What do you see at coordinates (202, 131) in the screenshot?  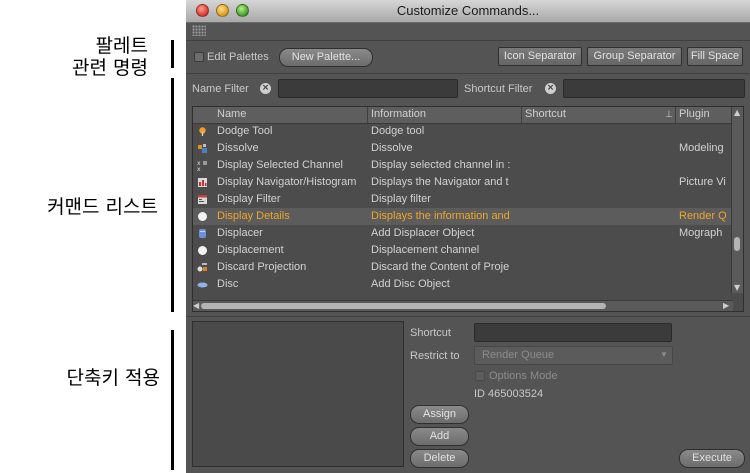 I see `dodge-tool-icon` at bounding box center [202, 131].